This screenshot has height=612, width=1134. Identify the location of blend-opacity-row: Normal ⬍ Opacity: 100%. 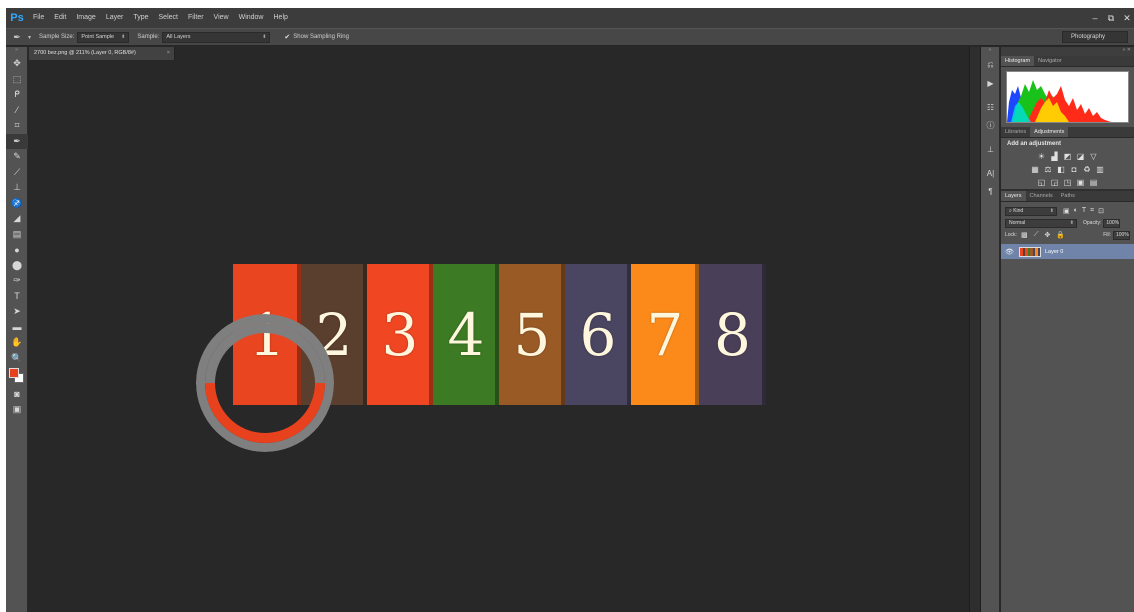
(1067, 223).